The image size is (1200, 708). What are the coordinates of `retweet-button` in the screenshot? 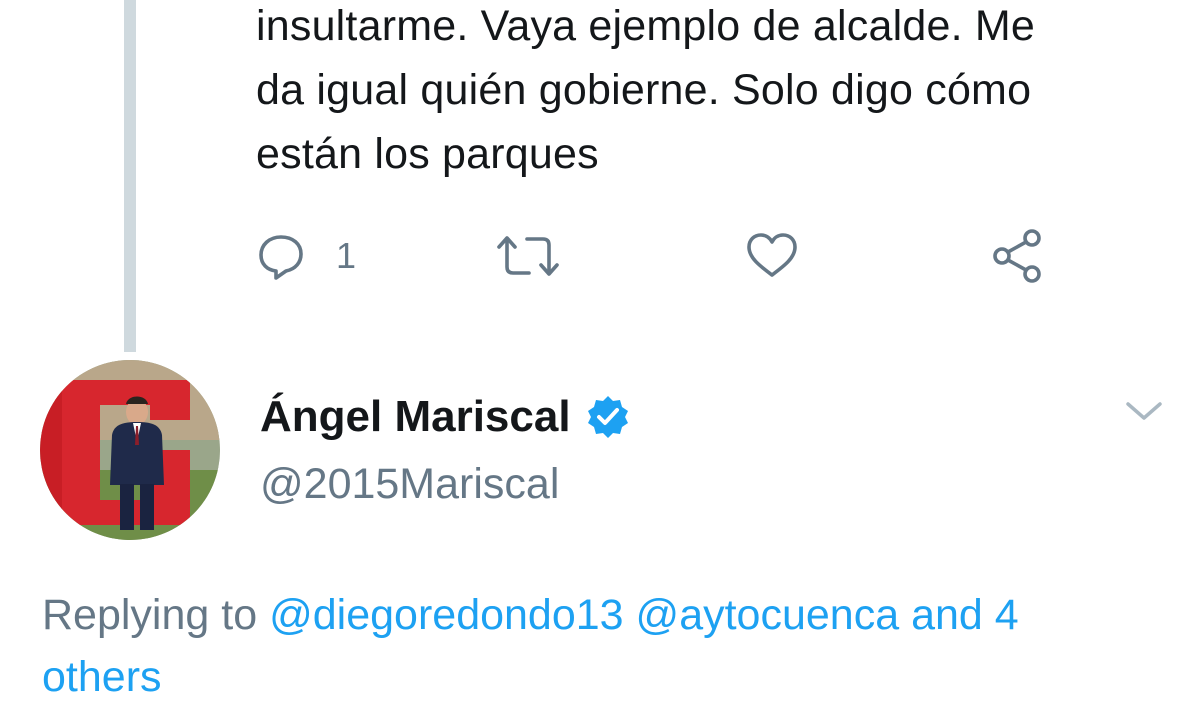 It's located at (528, 256).